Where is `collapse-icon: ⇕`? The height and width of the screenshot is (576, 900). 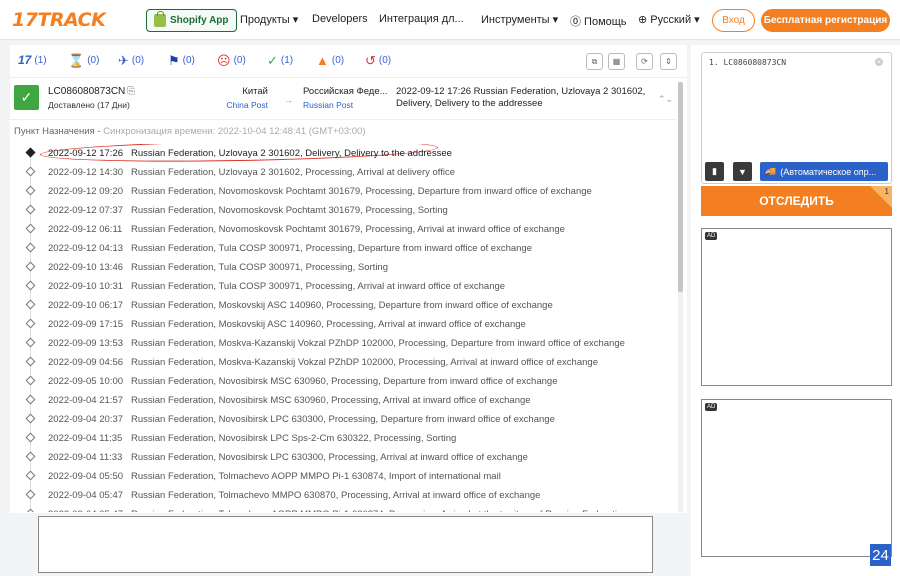
collapse-icon: ⇕ is located at coordinates (668, 61).